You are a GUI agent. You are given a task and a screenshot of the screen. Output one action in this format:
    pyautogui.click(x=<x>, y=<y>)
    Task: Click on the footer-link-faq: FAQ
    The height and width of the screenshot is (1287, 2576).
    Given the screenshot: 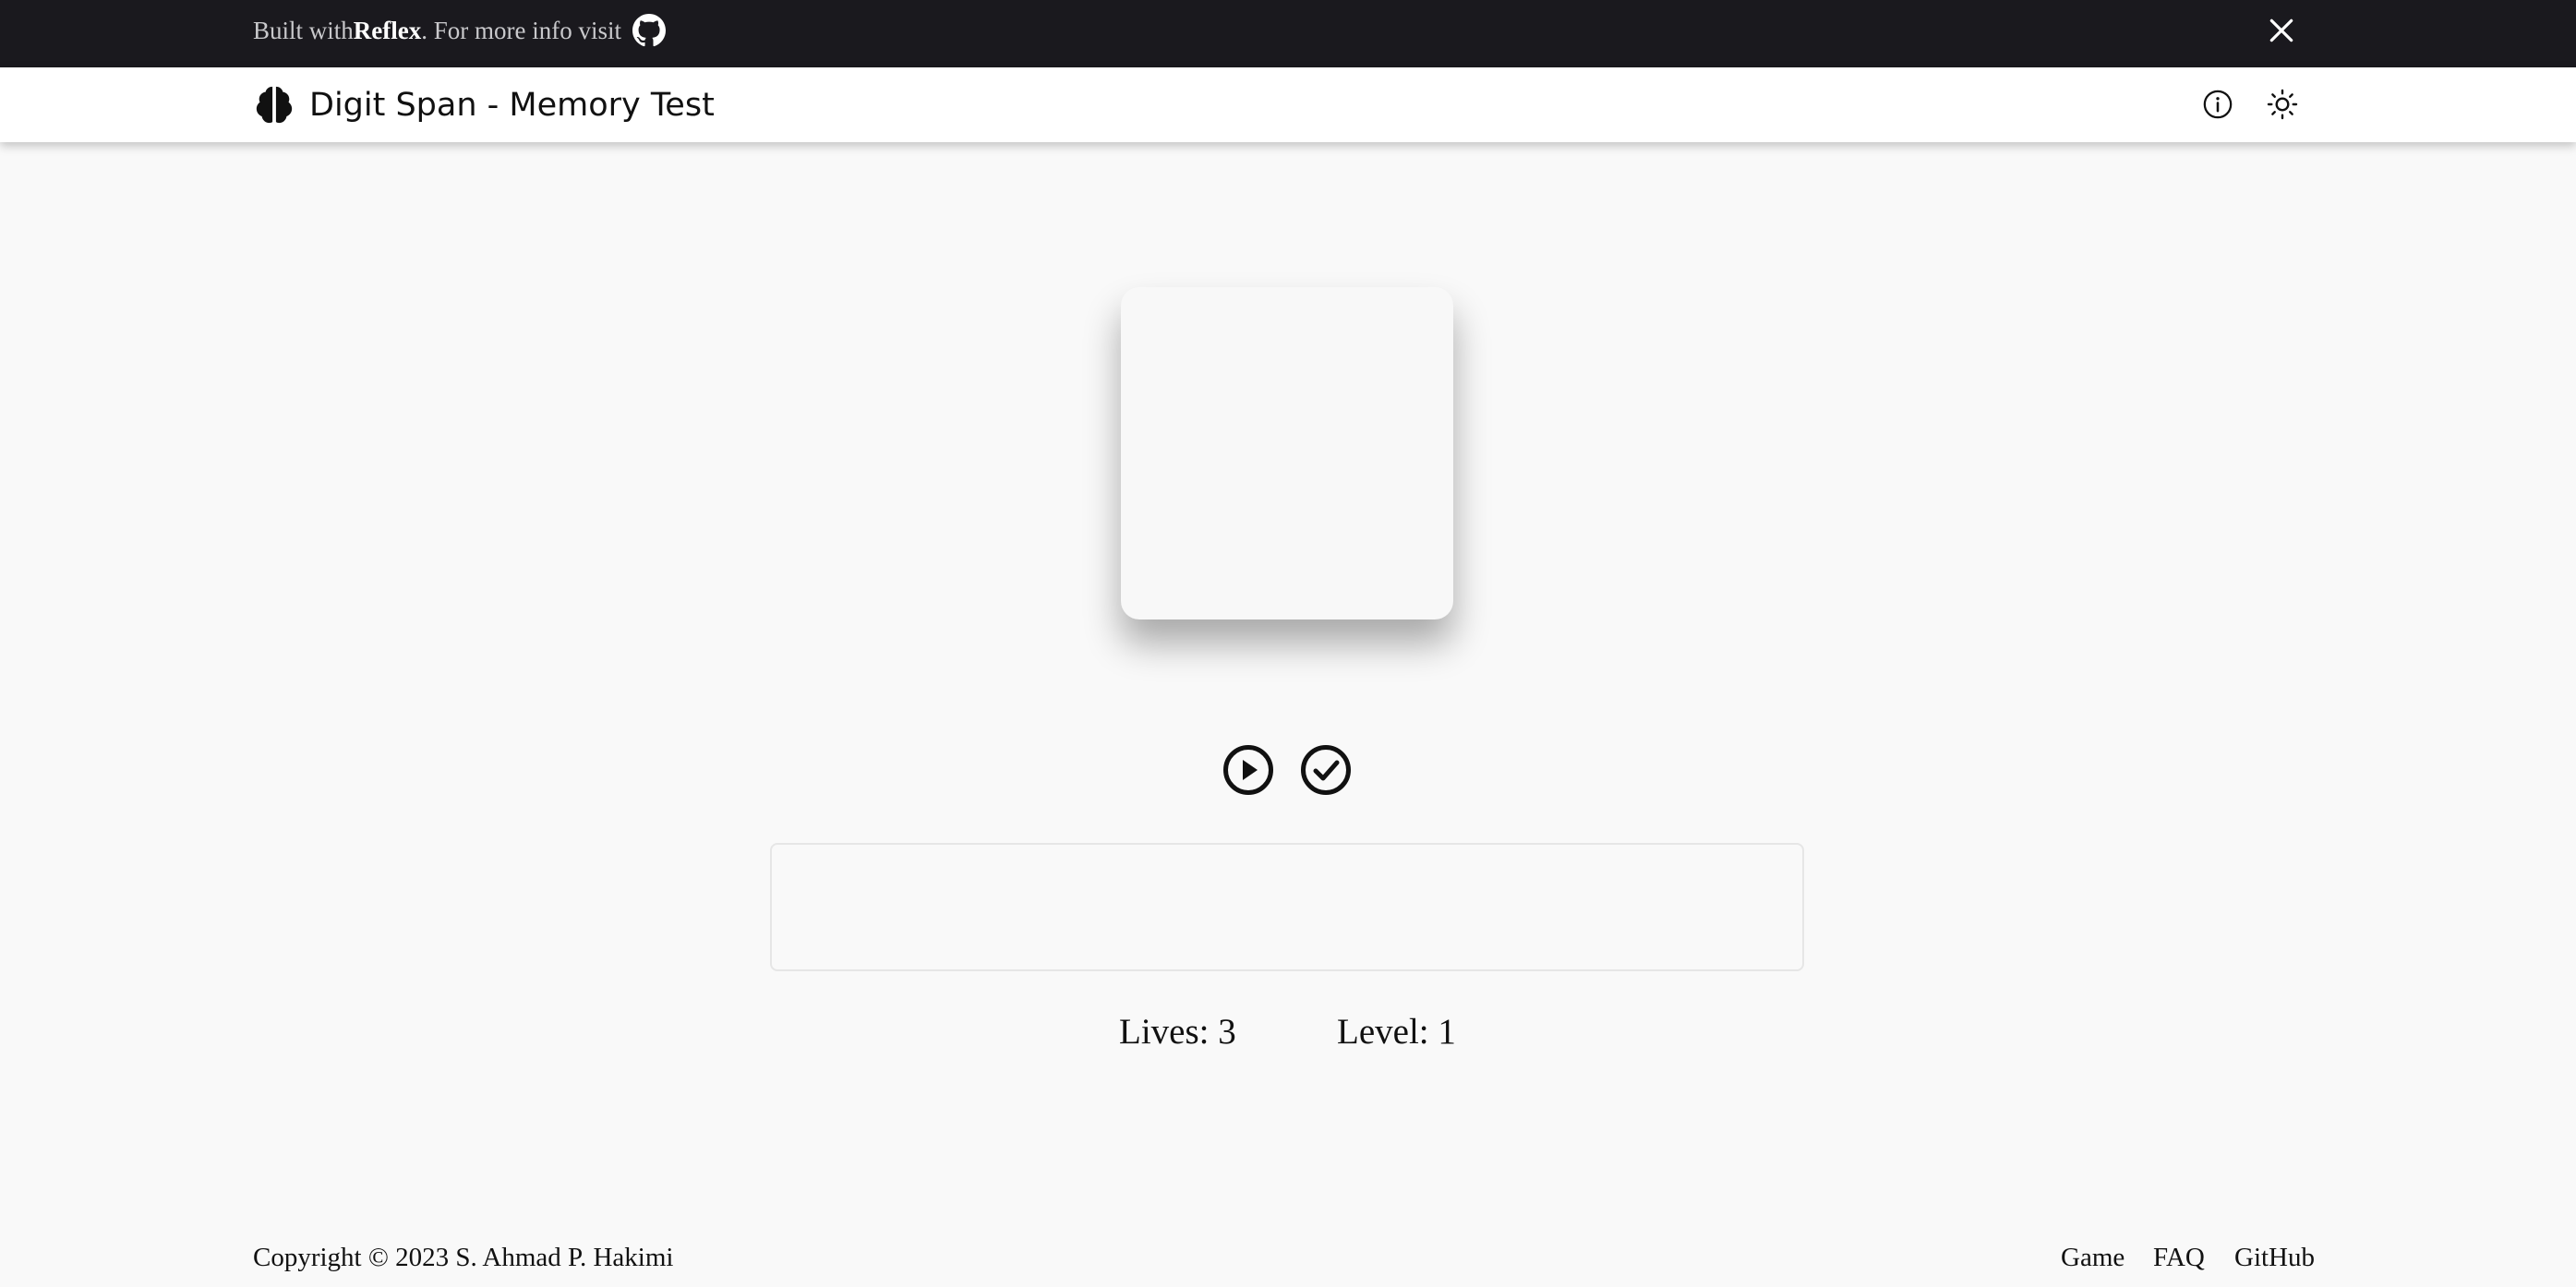 What is the action you would take?
    pyautogui.click(x=2179, y=1258)
    